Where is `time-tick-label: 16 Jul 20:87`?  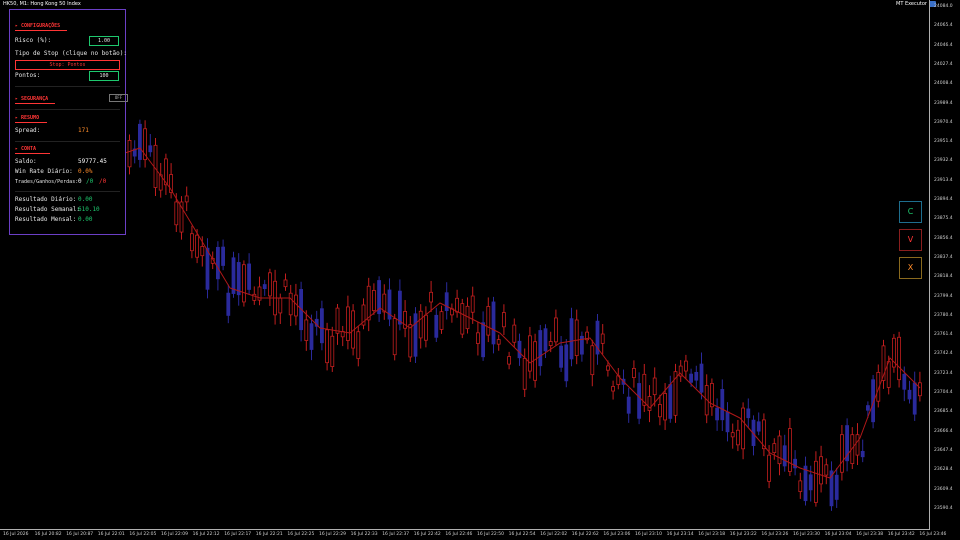
time-tick-label: 16 Jul 20:87 is located at coordinates (80, 534).